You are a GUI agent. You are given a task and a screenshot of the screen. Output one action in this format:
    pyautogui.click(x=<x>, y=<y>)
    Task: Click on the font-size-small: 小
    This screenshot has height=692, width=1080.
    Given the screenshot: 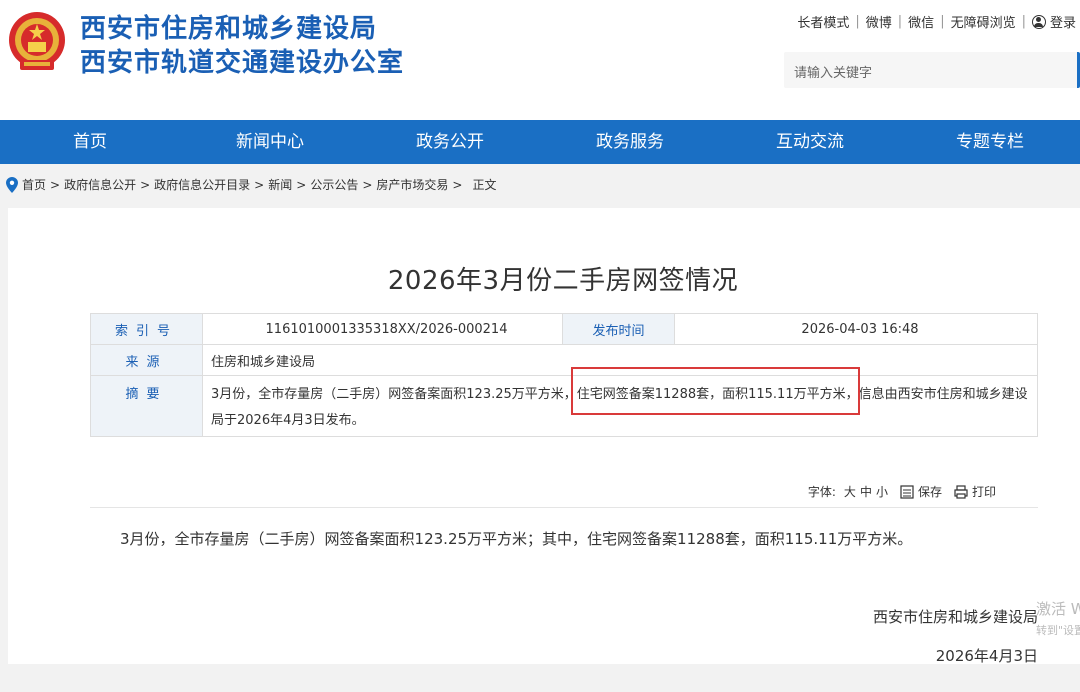 What is the action you would take?
    pyautogui.click(x=882, y=491)
    